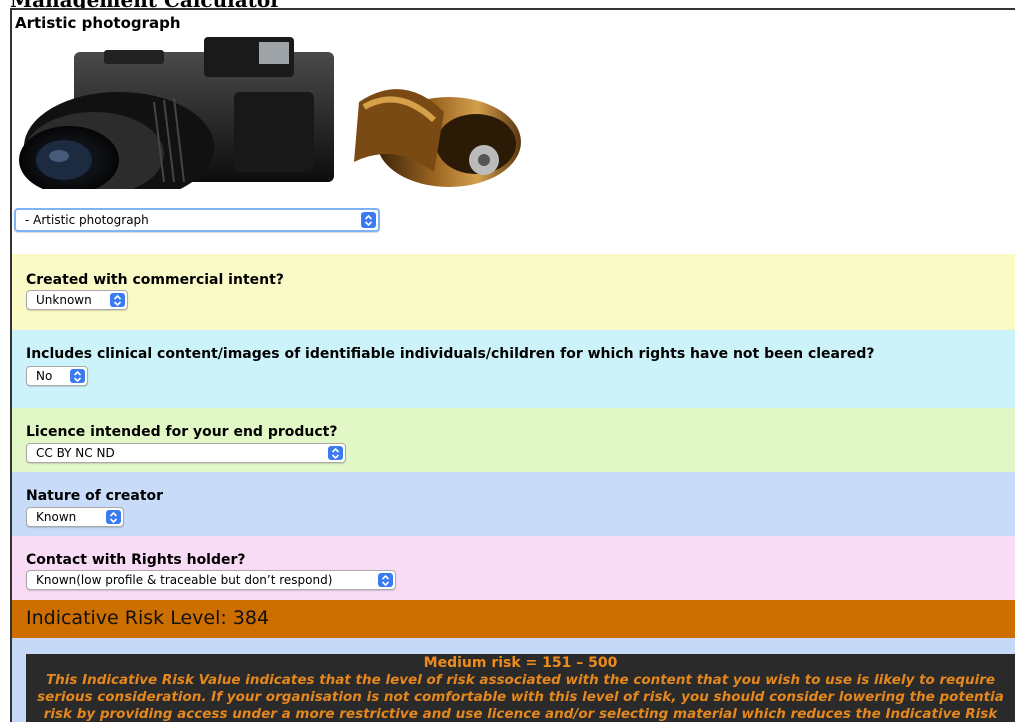  What do you see at coordinates (182, 432) in the screenshot?
I see `question-label: Licence intended for your end product?` at bounding box center [182, 432].